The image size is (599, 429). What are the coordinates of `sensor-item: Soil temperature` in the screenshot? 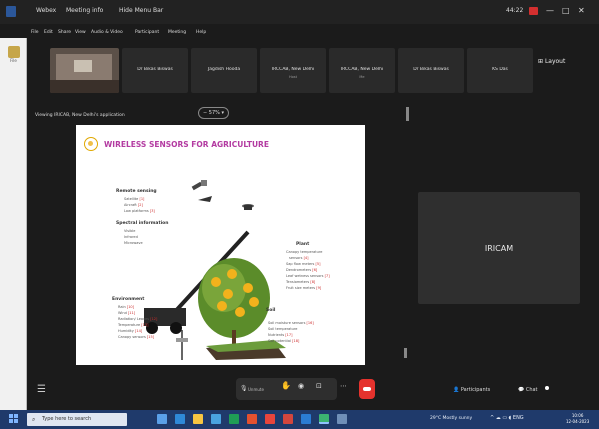 It's located at (283, 329).